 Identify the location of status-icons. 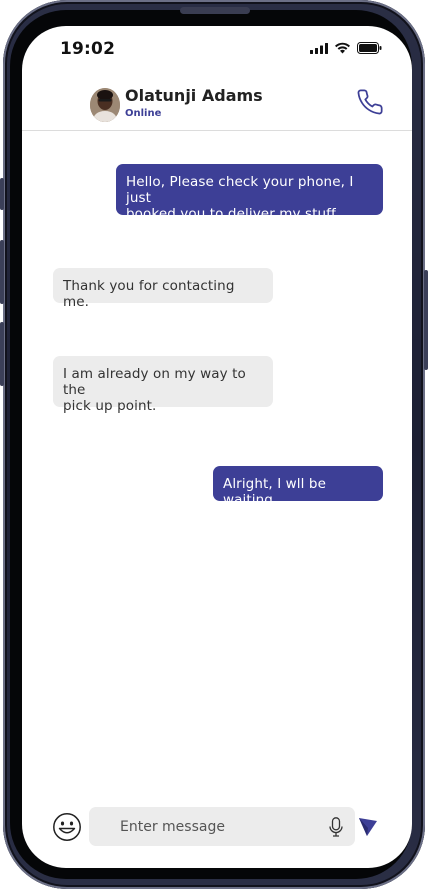
(346, 48).